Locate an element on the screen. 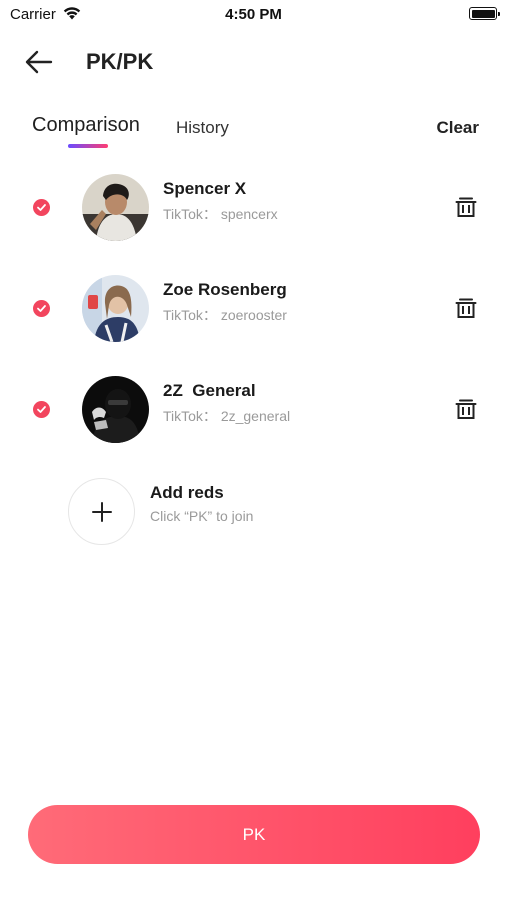 The height and width of the screenshot is (900, 507). nav-bar: PK/PK is located at coordinates (253, 62).